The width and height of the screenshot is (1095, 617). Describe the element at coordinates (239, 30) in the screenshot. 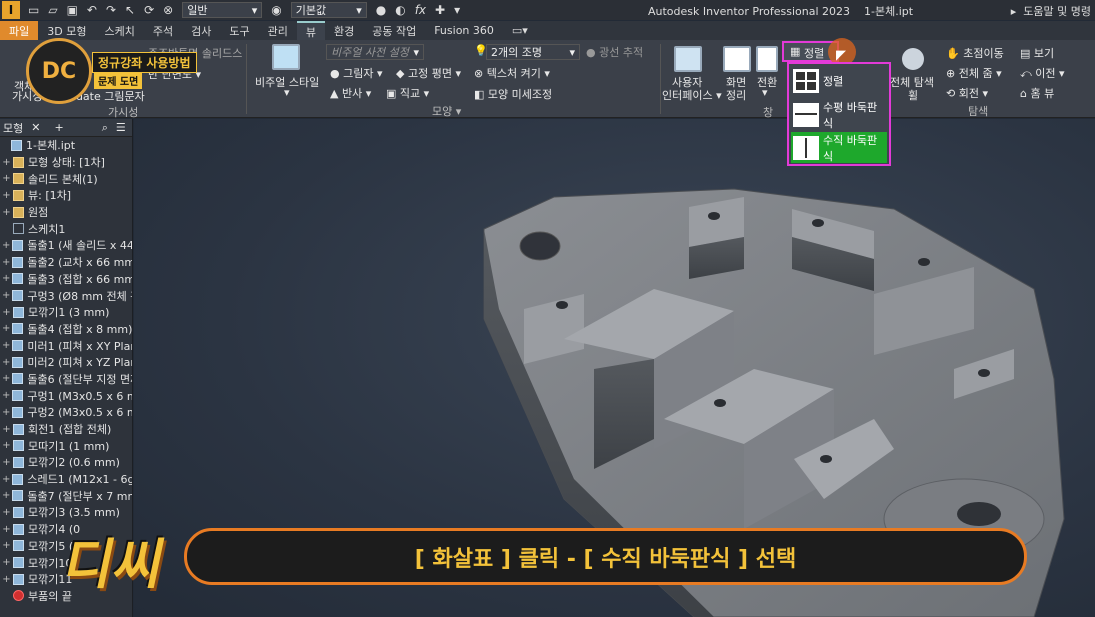

I see `tab-tools: 도구` at that location.